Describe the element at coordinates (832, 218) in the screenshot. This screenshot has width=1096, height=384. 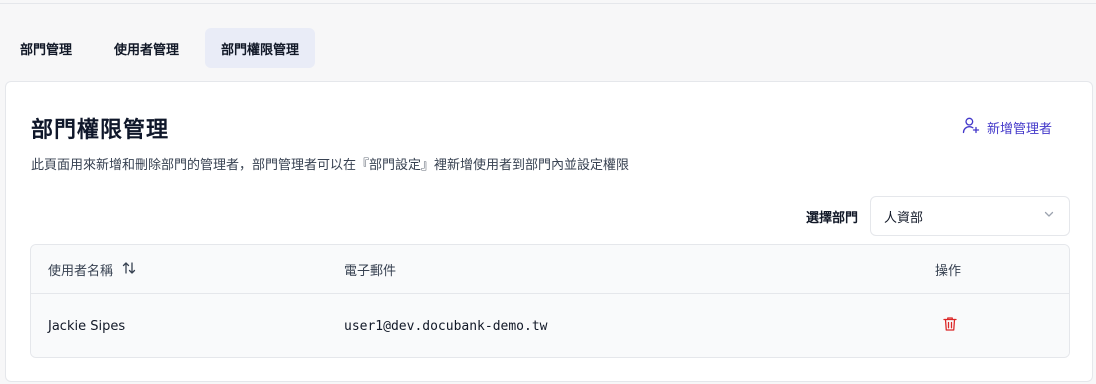
I see `department-select-label: 選擇部門` at that location.